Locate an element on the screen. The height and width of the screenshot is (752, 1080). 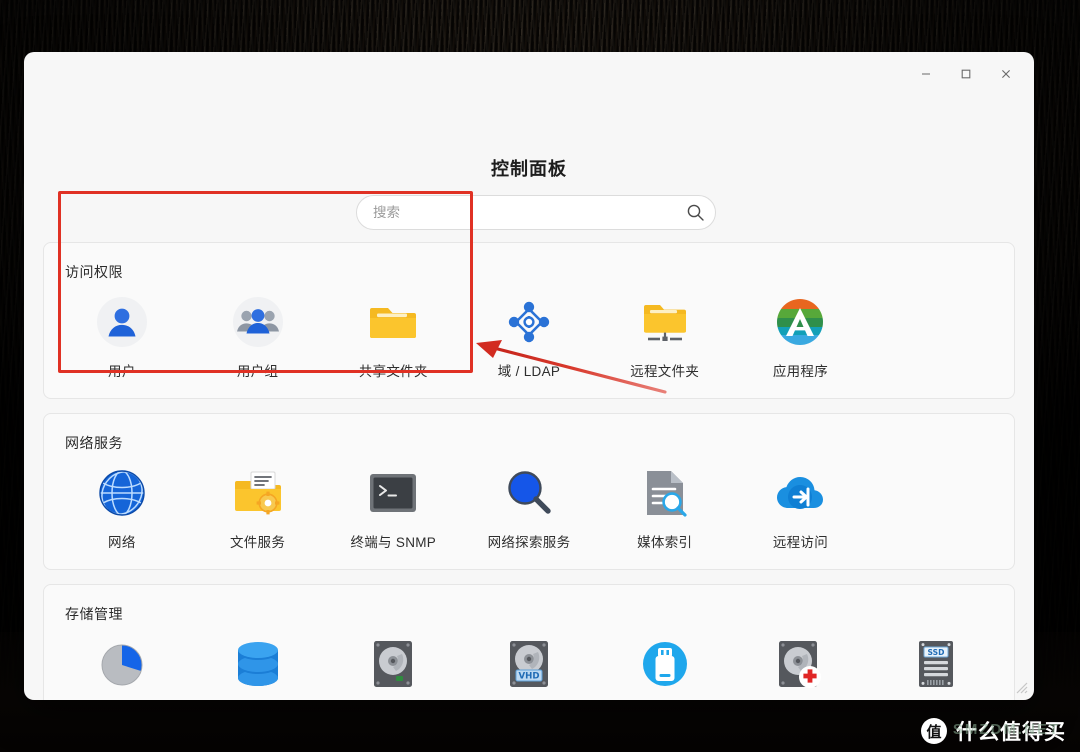
disk-icon is located at coordinates (393, 664).